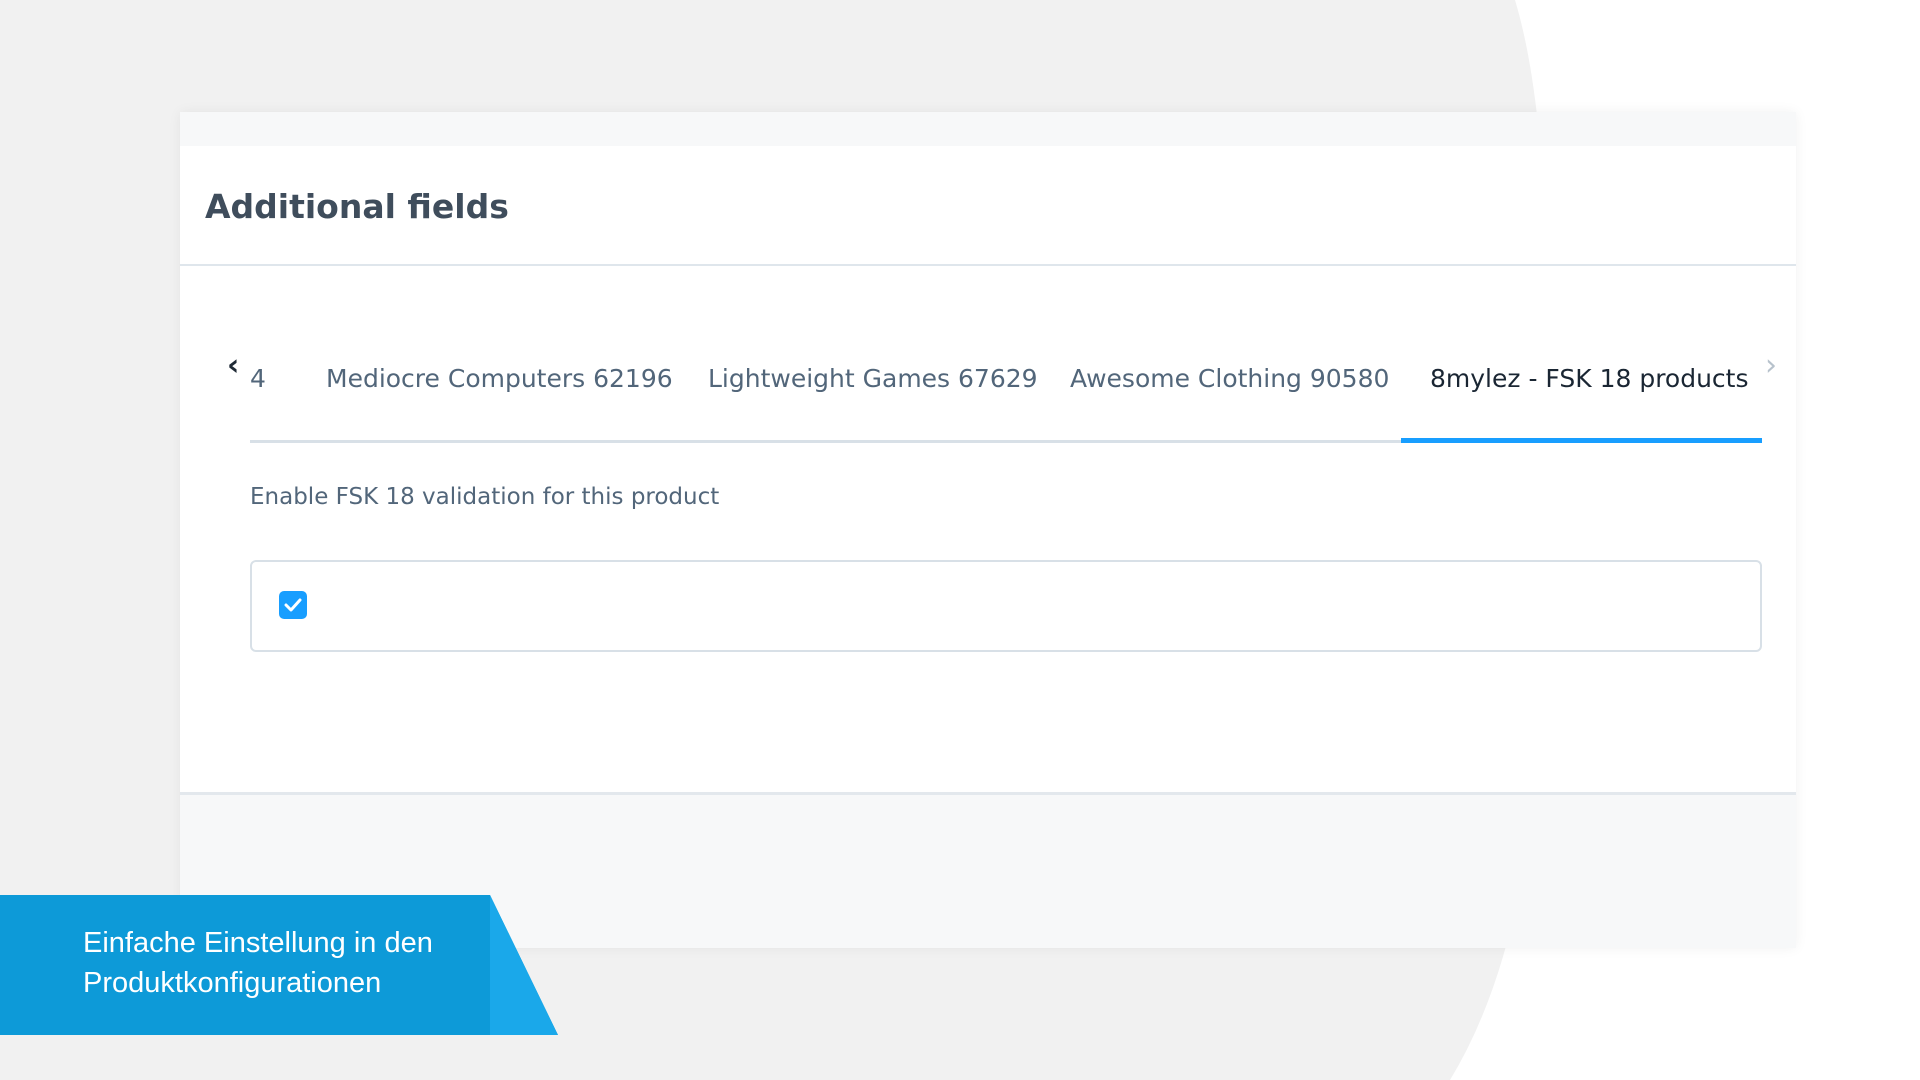  Describe the element at coordinates (1581, 440) in the screenshot. I see `active-tab-indicator` at that location.